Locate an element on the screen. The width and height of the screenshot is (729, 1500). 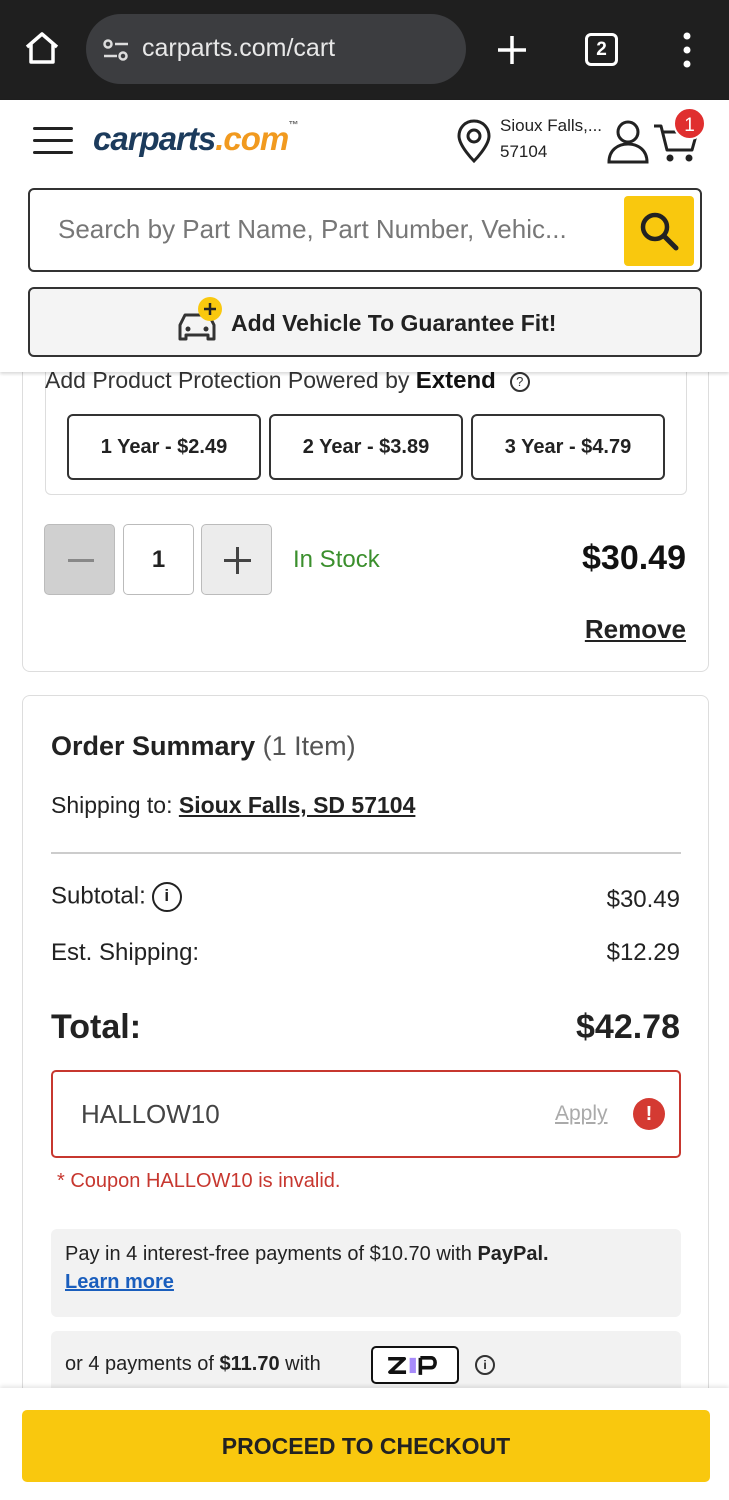
zip-info-icon: i is located at coordinates (485, 1365).